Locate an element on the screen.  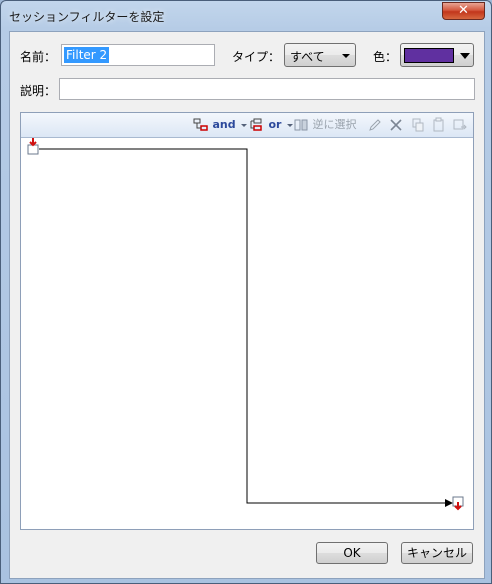
edit-button is located at coordinates (375, 125).